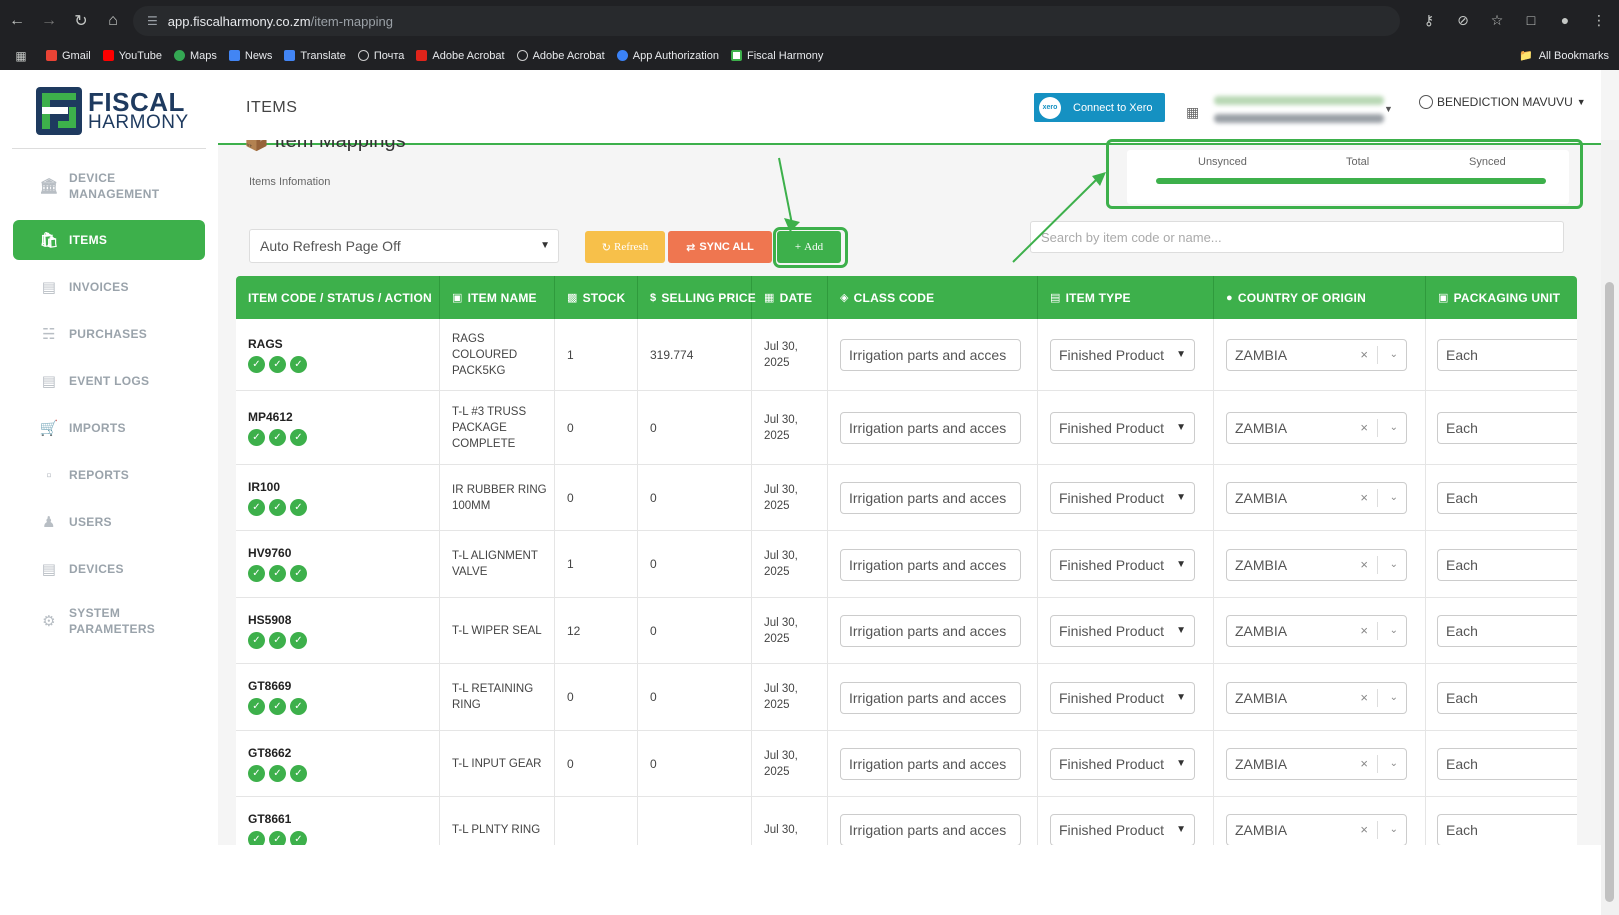 The image size is (1619, 915). Describe the element at coordinates (112, 111) in the screenshot. I see `fiscal-harmony-logo: FISCAL HARMONY` at that location.